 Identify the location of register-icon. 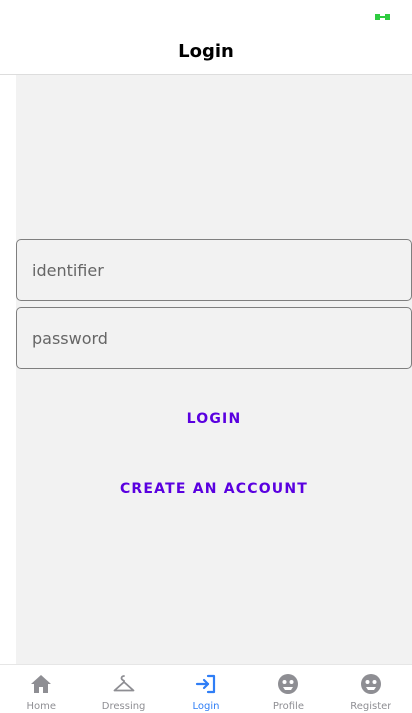
(370, 684).